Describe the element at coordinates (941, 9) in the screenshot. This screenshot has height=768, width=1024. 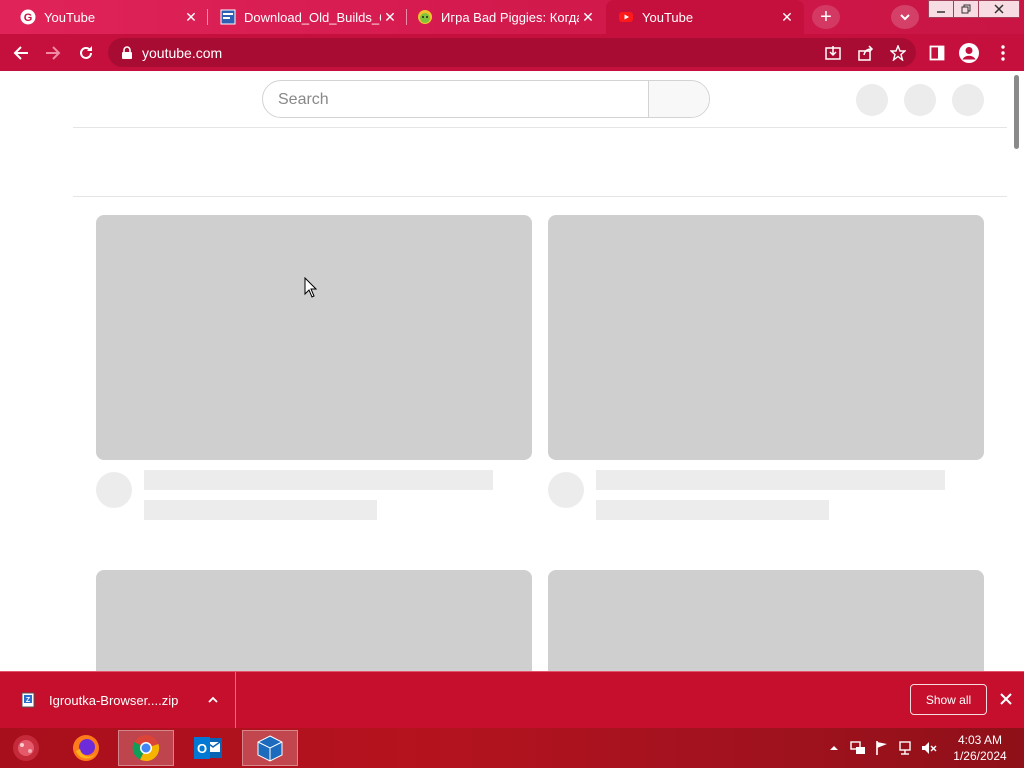
I see `minimize-button` at that location.